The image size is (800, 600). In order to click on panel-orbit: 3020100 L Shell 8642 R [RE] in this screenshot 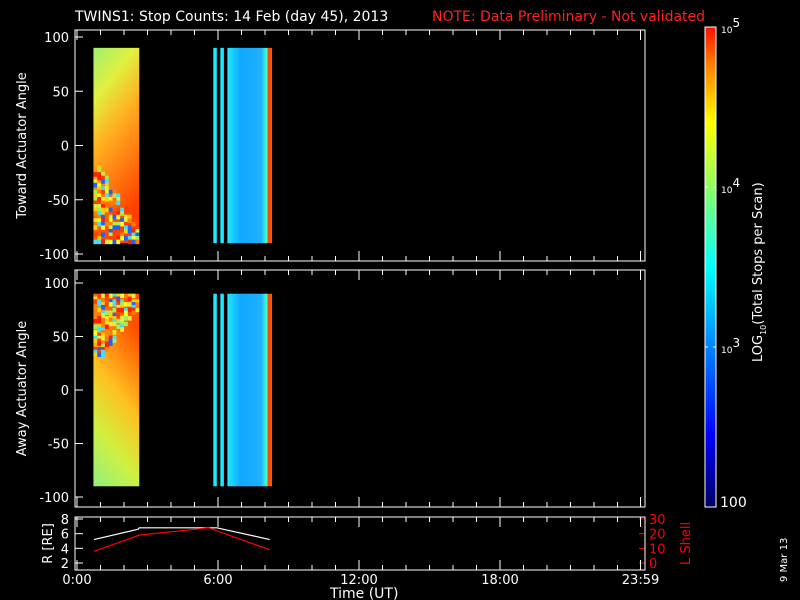, I will do `click(367, 542)`.